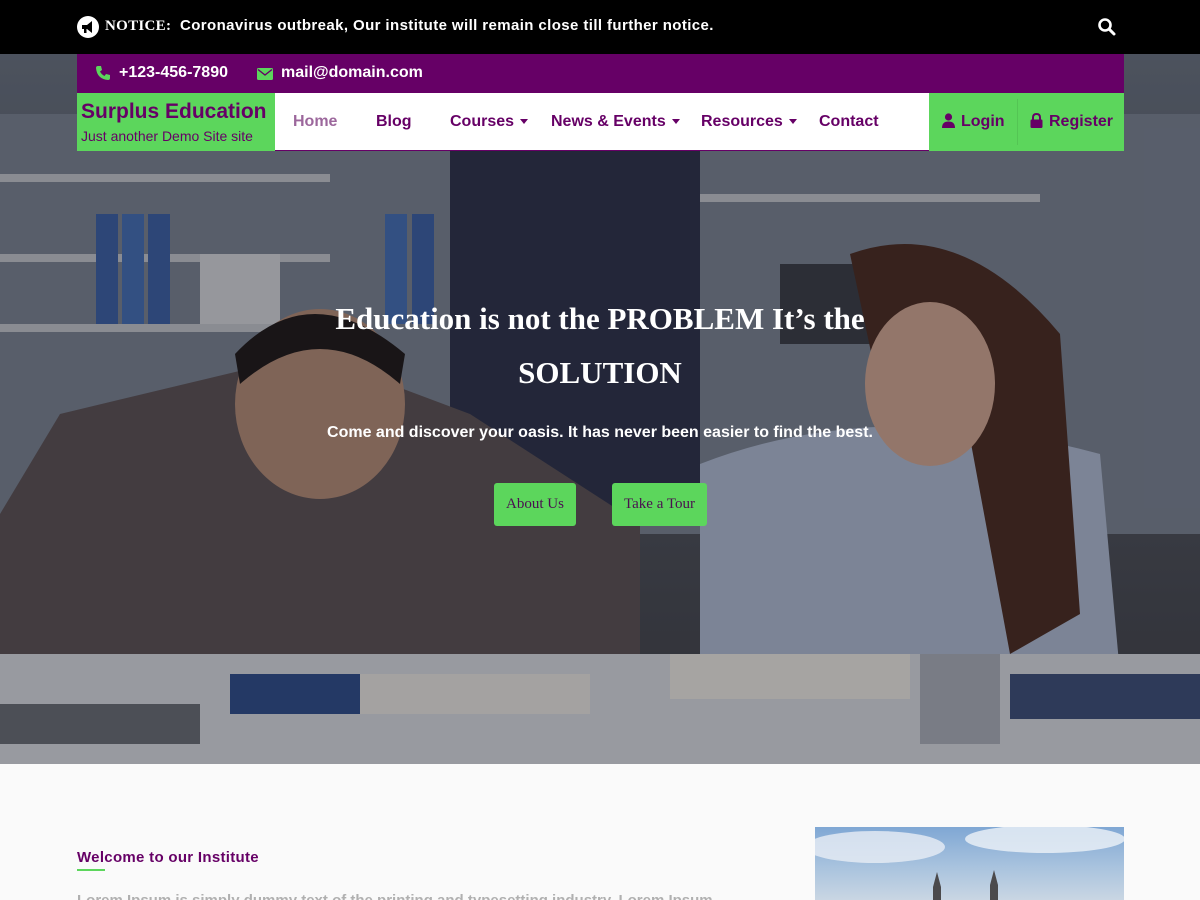  I want to click on notice-label: NOTICE:, so click(138, 26).